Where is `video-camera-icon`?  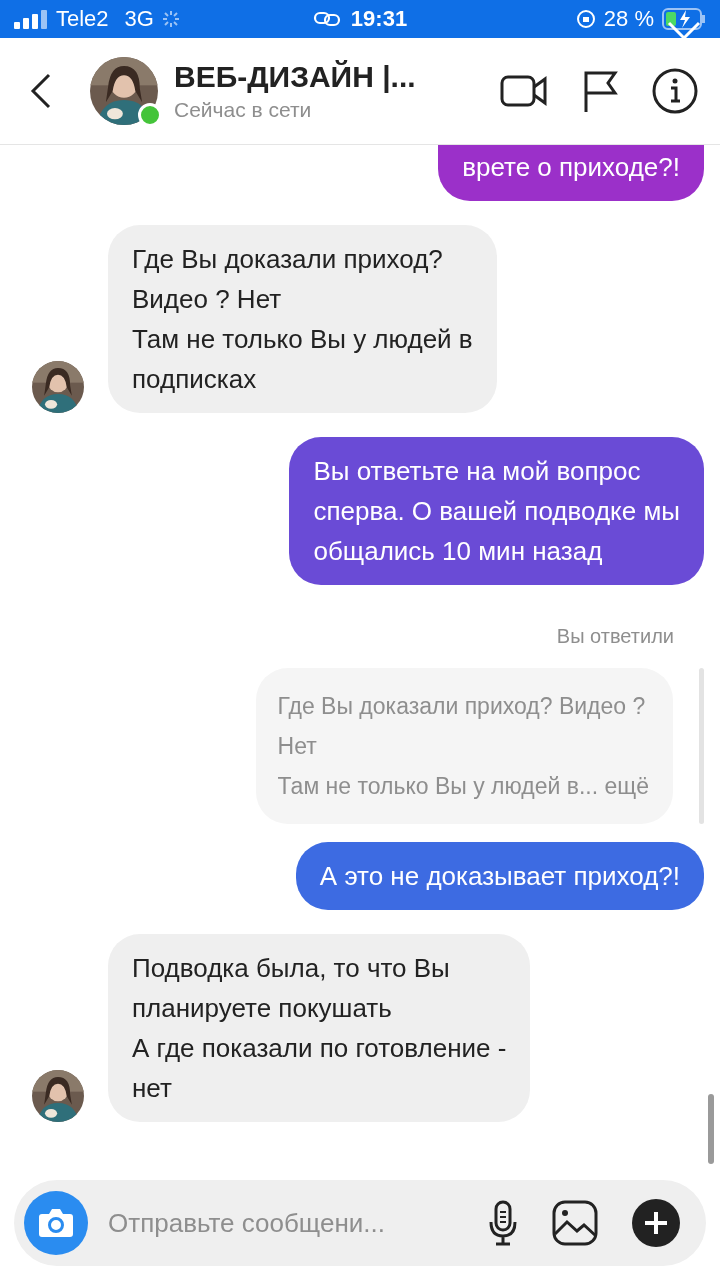 video-camera-icon is located at coordinates (524, 91).